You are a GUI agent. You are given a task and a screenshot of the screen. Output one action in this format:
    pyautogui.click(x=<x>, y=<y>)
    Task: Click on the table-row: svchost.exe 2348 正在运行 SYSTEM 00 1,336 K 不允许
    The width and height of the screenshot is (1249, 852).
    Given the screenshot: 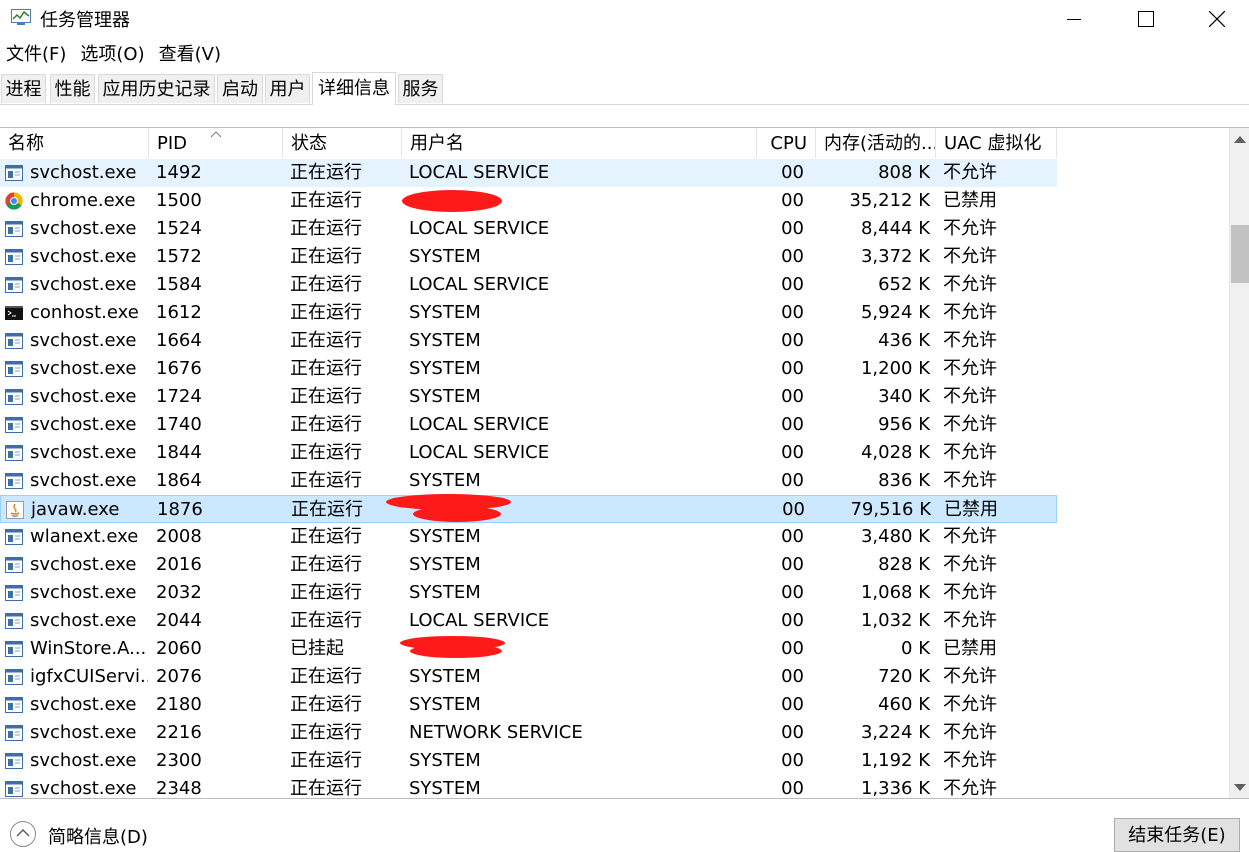 What is the action you would take?
    pyautogui.click(x=528, y=787)
    